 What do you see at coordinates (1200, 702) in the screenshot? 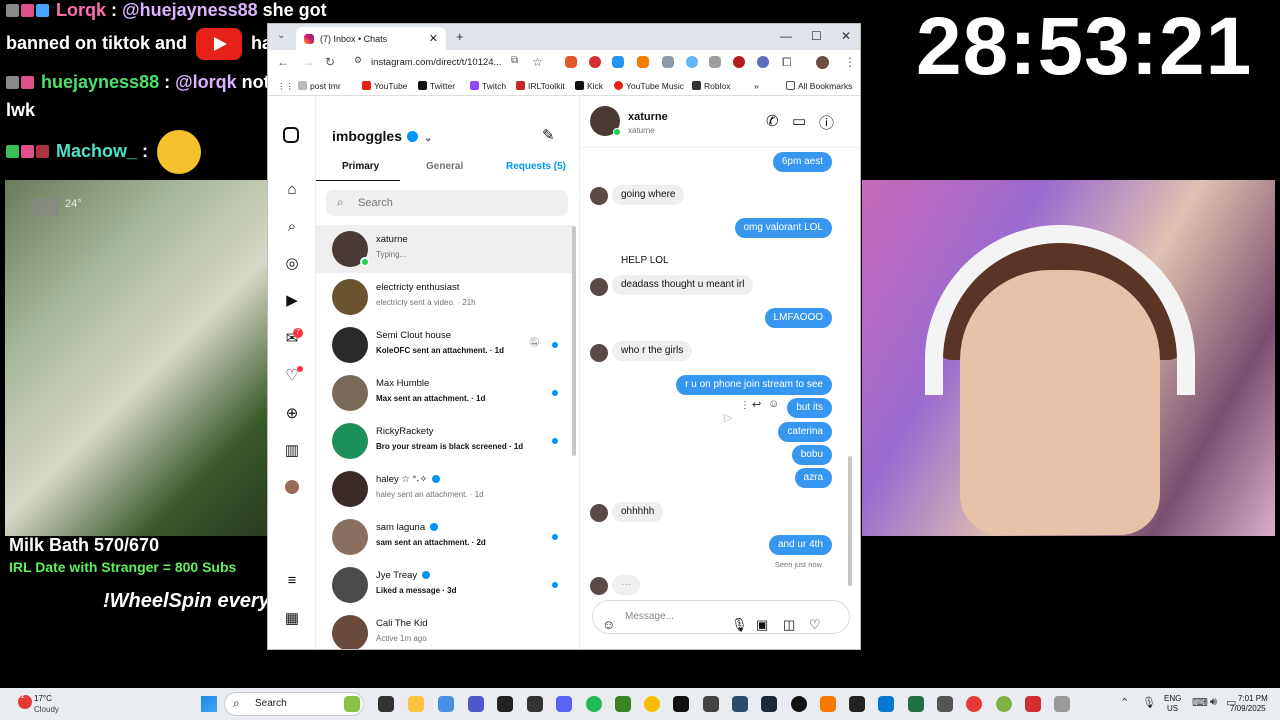
I see `network-icon: ⌨` at bounding box center [1200, 702].